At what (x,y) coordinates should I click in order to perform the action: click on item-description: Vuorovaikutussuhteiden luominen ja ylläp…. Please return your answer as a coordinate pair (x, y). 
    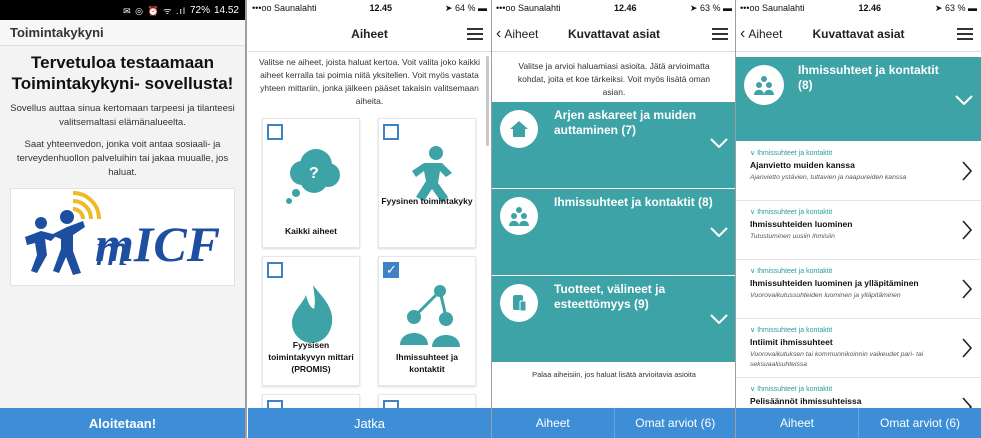
    Looking at the image, I should click on (825, 295).